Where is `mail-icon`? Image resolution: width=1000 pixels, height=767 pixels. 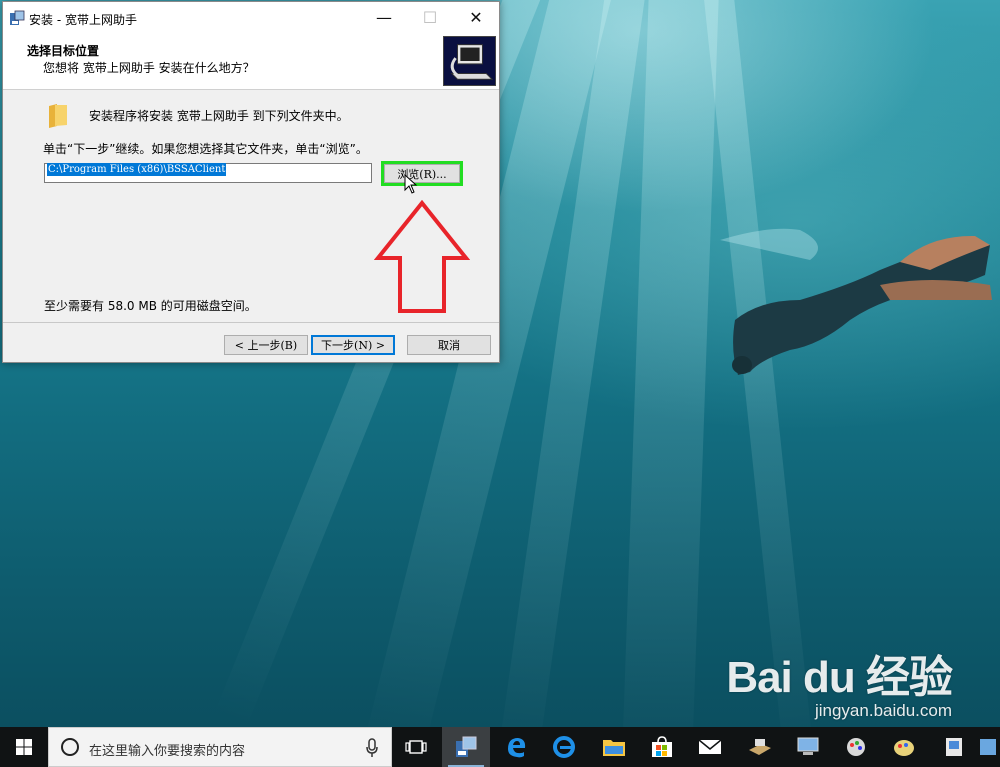
mail-icon is located at coordinates (710, 746).